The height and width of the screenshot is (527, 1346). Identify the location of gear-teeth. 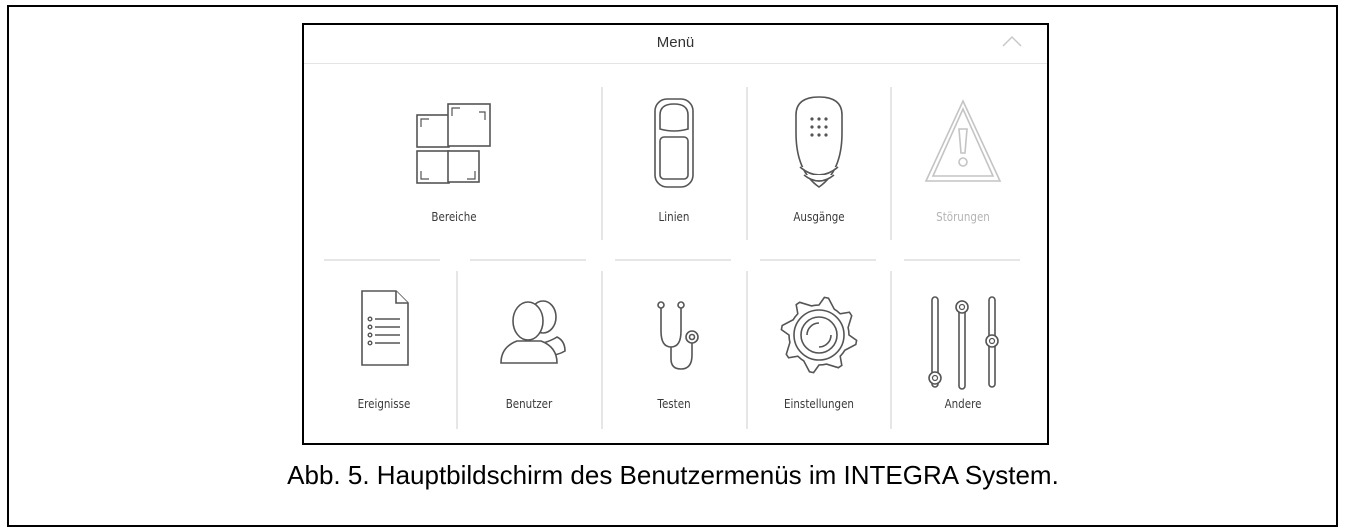
(819, 335).